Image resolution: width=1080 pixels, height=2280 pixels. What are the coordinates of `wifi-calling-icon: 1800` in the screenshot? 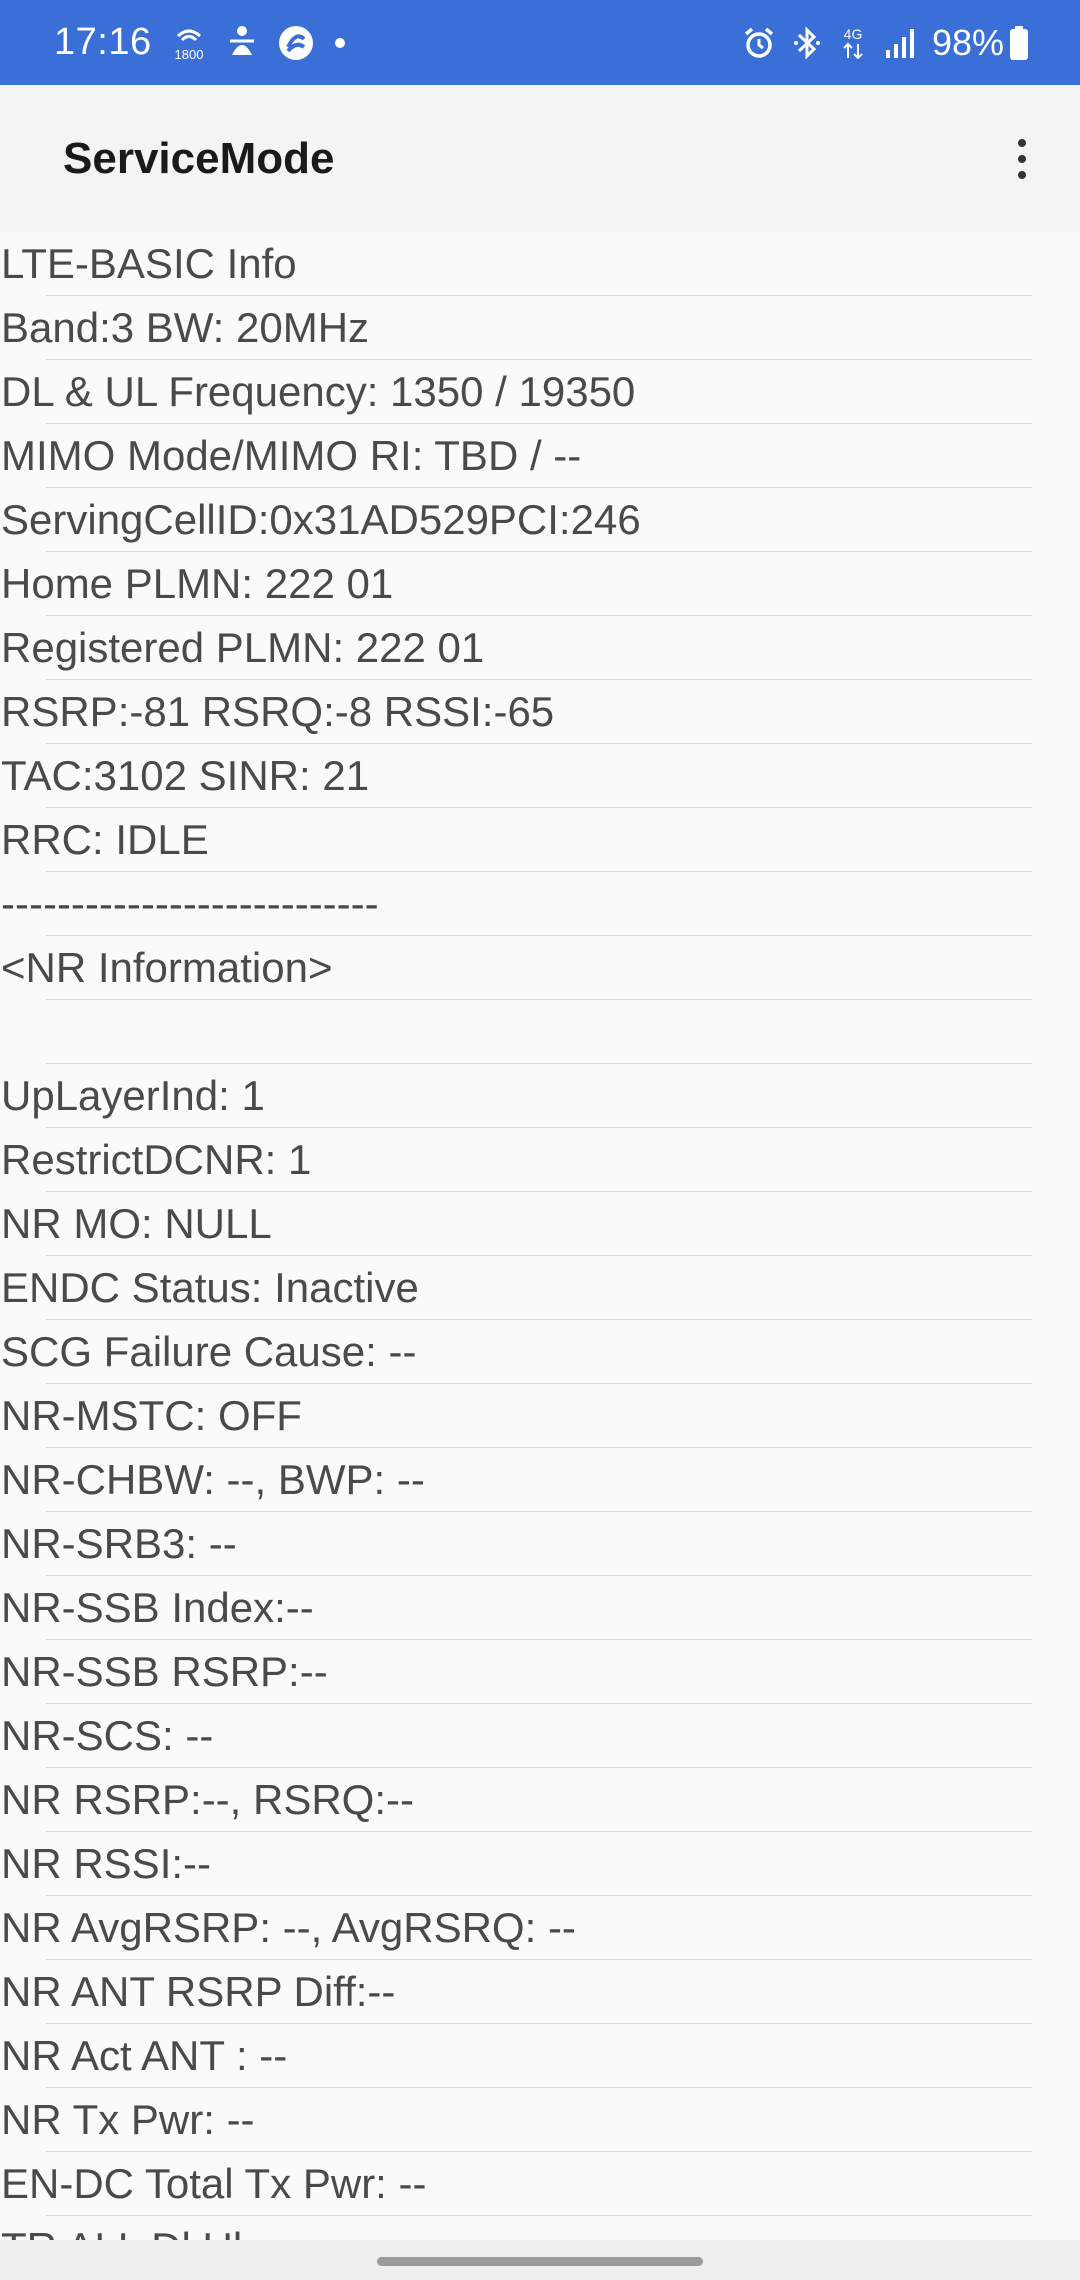 It's located at (189, 43).